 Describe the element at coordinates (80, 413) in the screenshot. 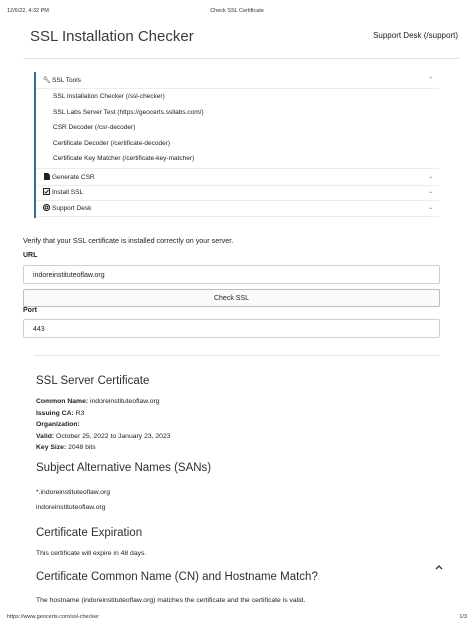

I see `issuing-ca-value: R3` at that location.